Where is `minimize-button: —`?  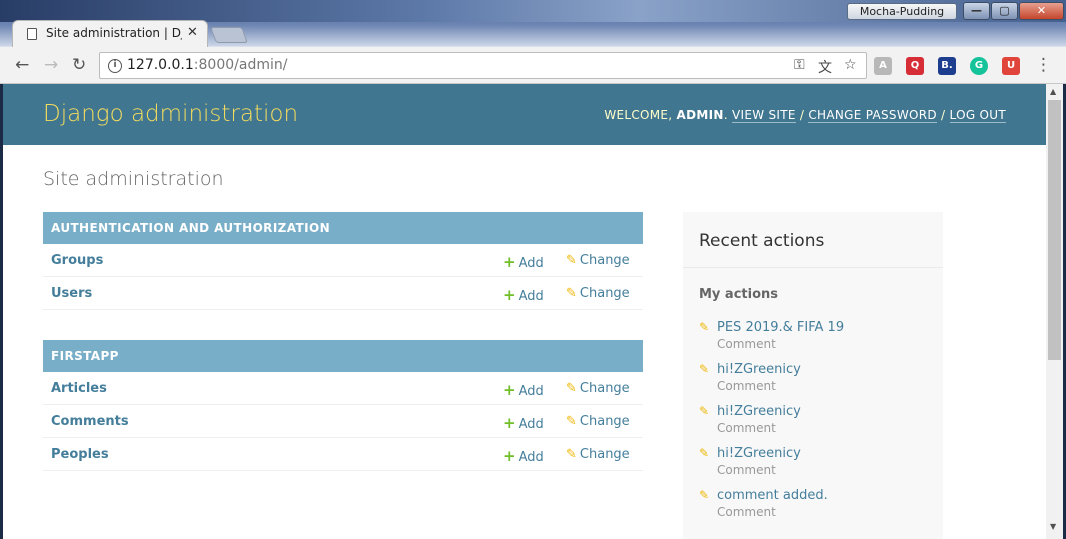
minimize-button: — is located at coordinates (976, 11).